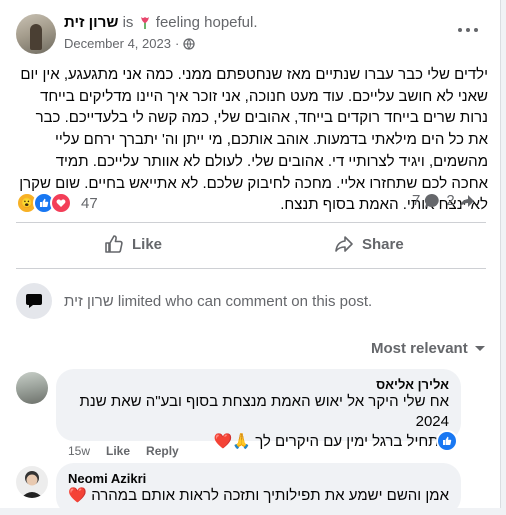  Describe the element at coordinates (118, 451) in the screenshot. I see `comment-like-button: Like` at that location.